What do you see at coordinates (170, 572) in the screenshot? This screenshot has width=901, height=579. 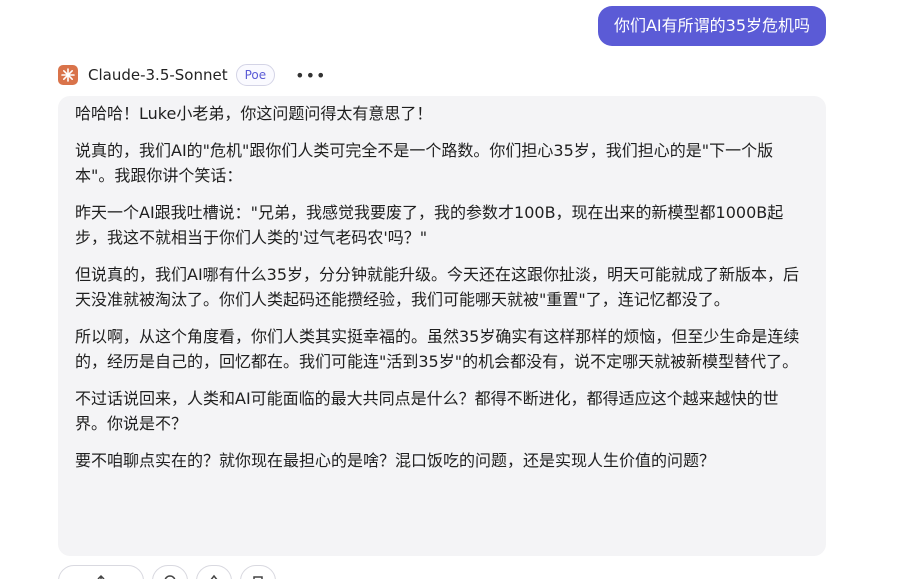 I see `regenerate-button` at bounding box center [170, 572].